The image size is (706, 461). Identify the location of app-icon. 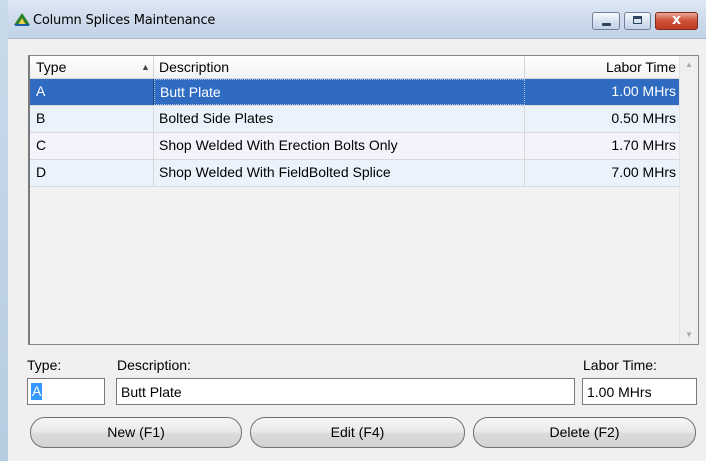
(22, 19).